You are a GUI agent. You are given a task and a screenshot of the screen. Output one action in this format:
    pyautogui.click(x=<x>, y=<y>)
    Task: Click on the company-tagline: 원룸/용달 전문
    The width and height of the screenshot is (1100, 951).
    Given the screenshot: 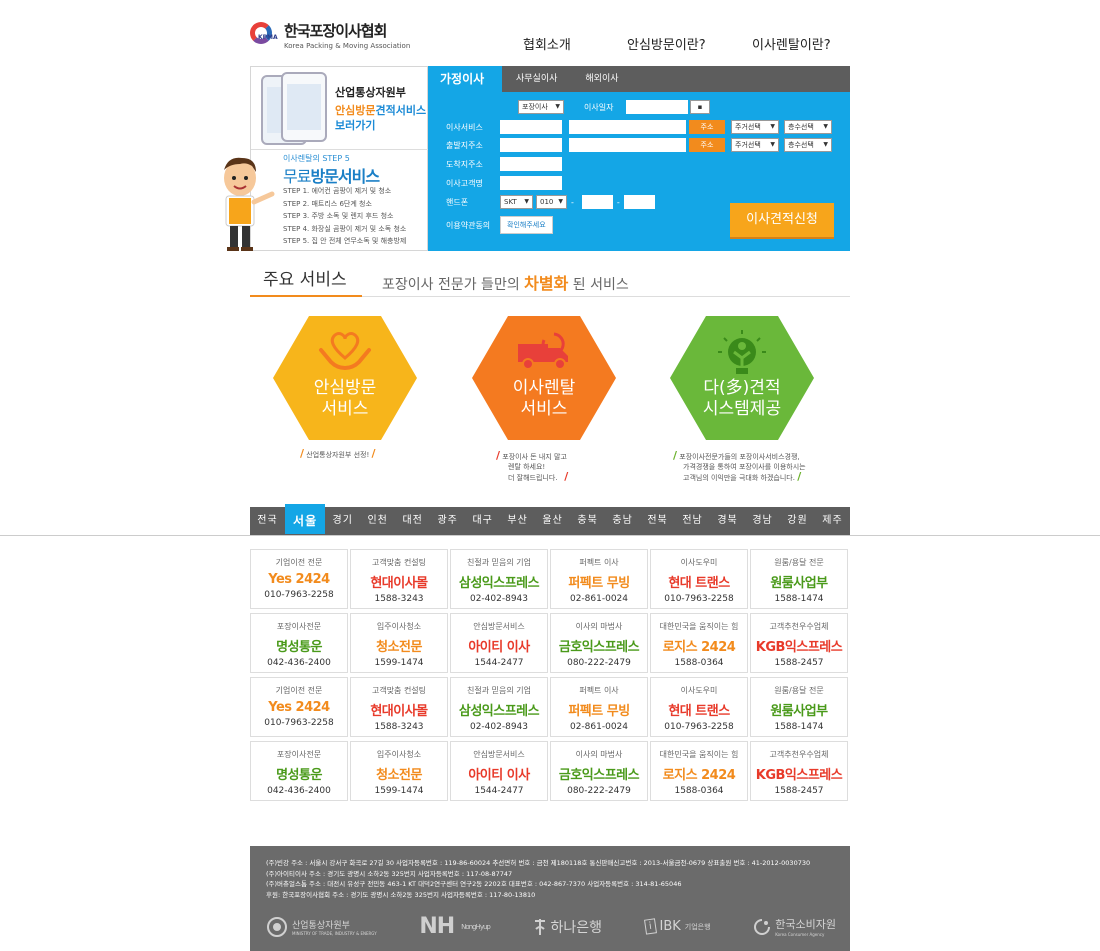 What is the action you would take?
    pyautogui.click(x=799, y=690)
    